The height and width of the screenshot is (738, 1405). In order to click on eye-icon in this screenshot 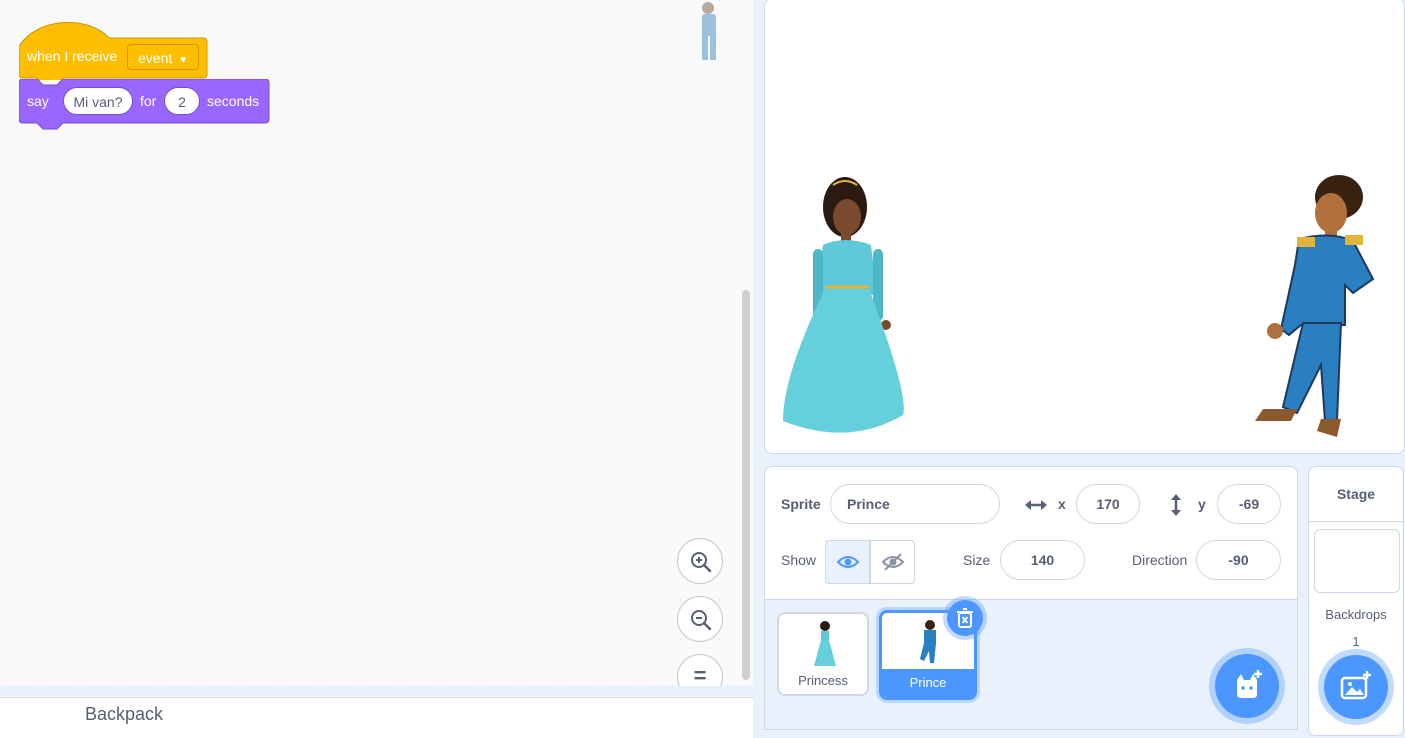, I will do `click(848, 562)`.